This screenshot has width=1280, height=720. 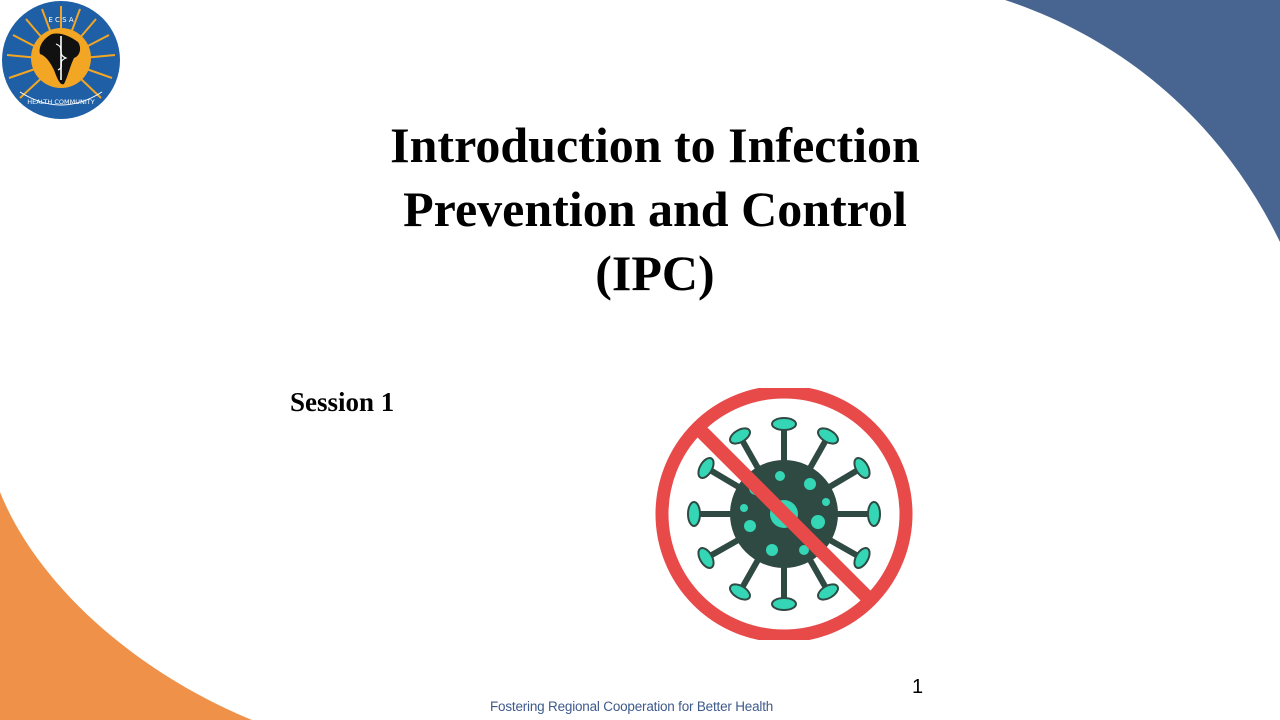 I want to click on session-label: Session 1, so click(x=342, y=402).